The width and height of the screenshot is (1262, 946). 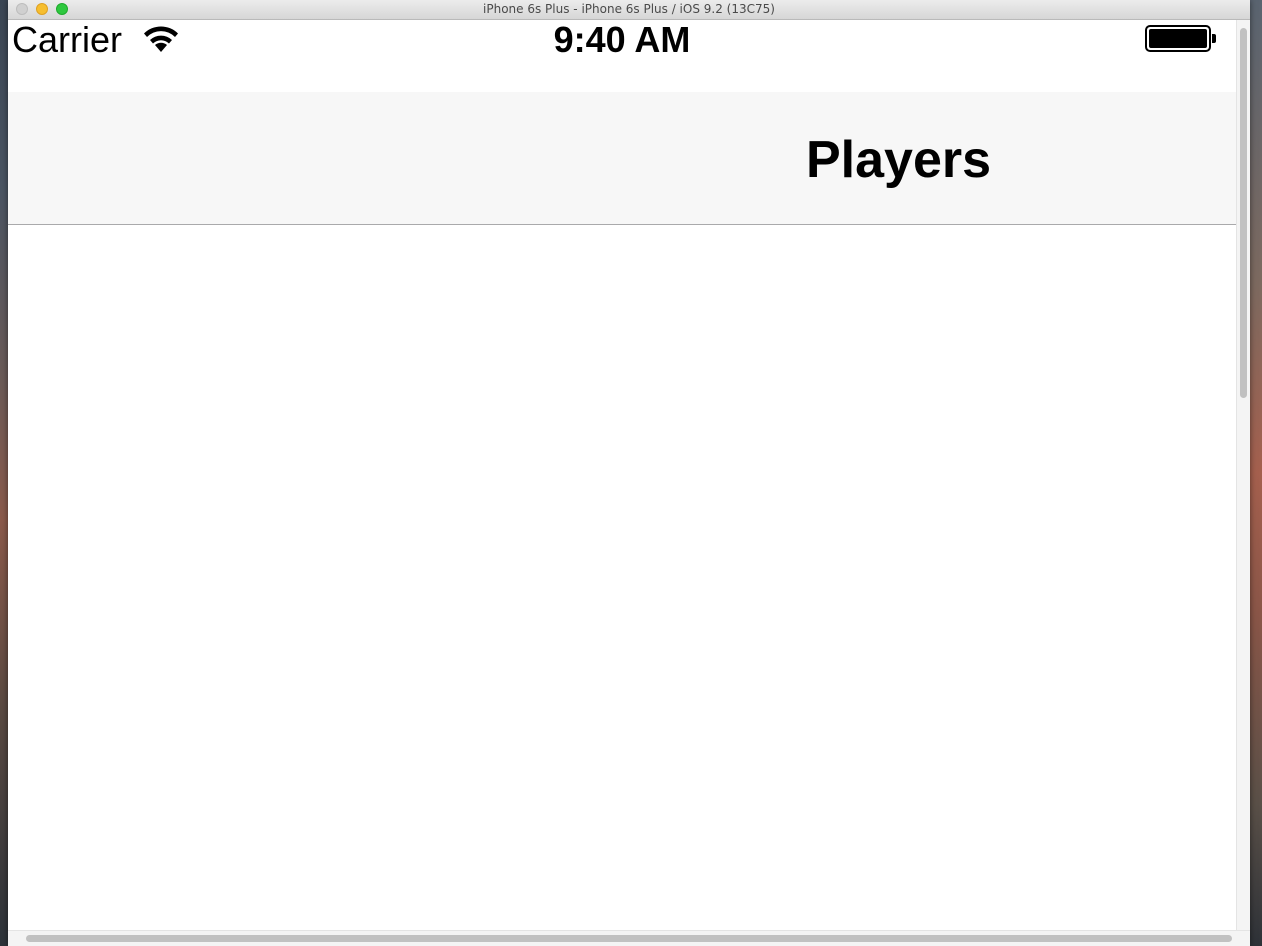 What do you see at coordinates (1256, 473) in the screenshot?
I see `desktop-background-right` at bounding box center [1256, 473].